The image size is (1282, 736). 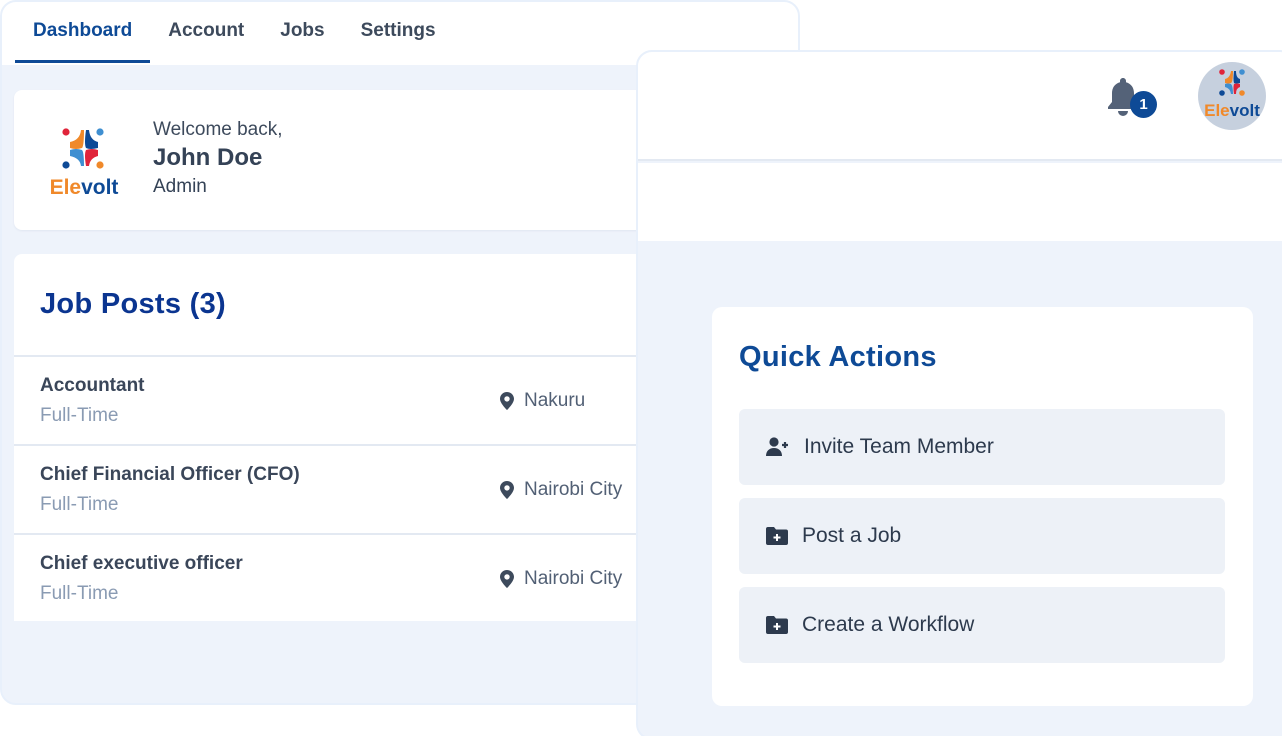 I want to click on notification-count-badge: 1, so click(x=1143, y=104).